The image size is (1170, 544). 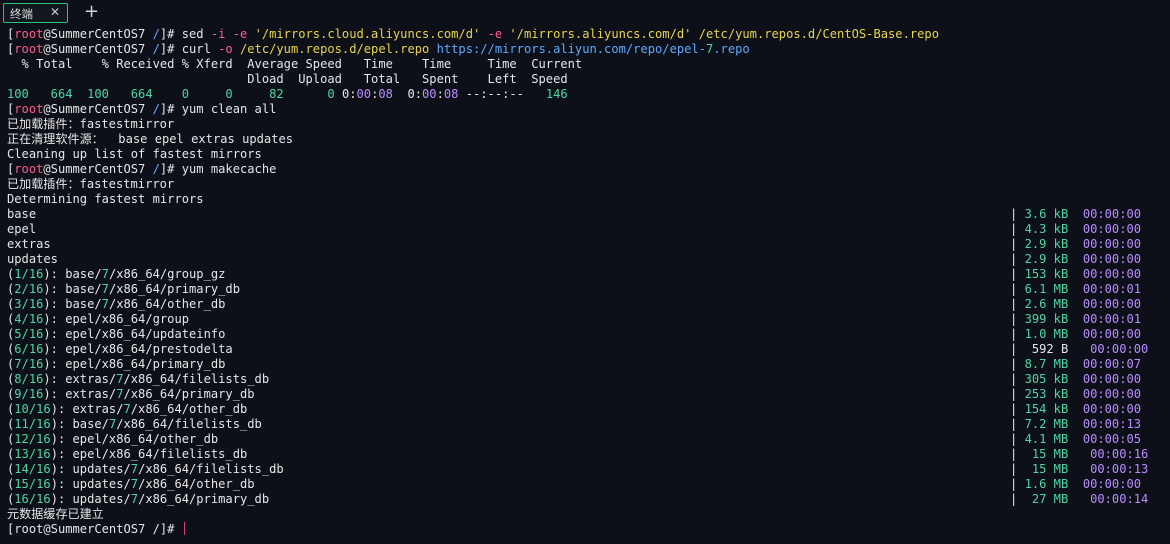 I want to click on terminal-line: 正在清理软件源： base epel extras updates, so click(x=587, y=139).